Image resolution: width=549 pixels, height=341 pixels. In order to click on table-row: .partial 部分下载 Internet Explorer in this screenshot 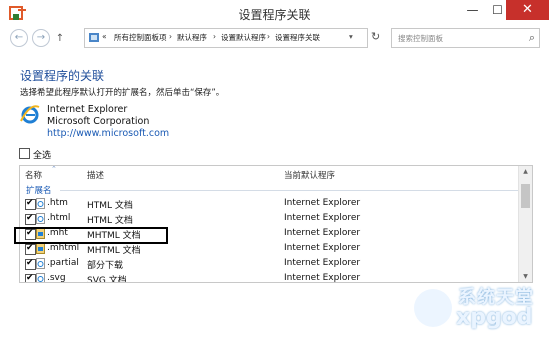, I will do `click(269, 263)`.